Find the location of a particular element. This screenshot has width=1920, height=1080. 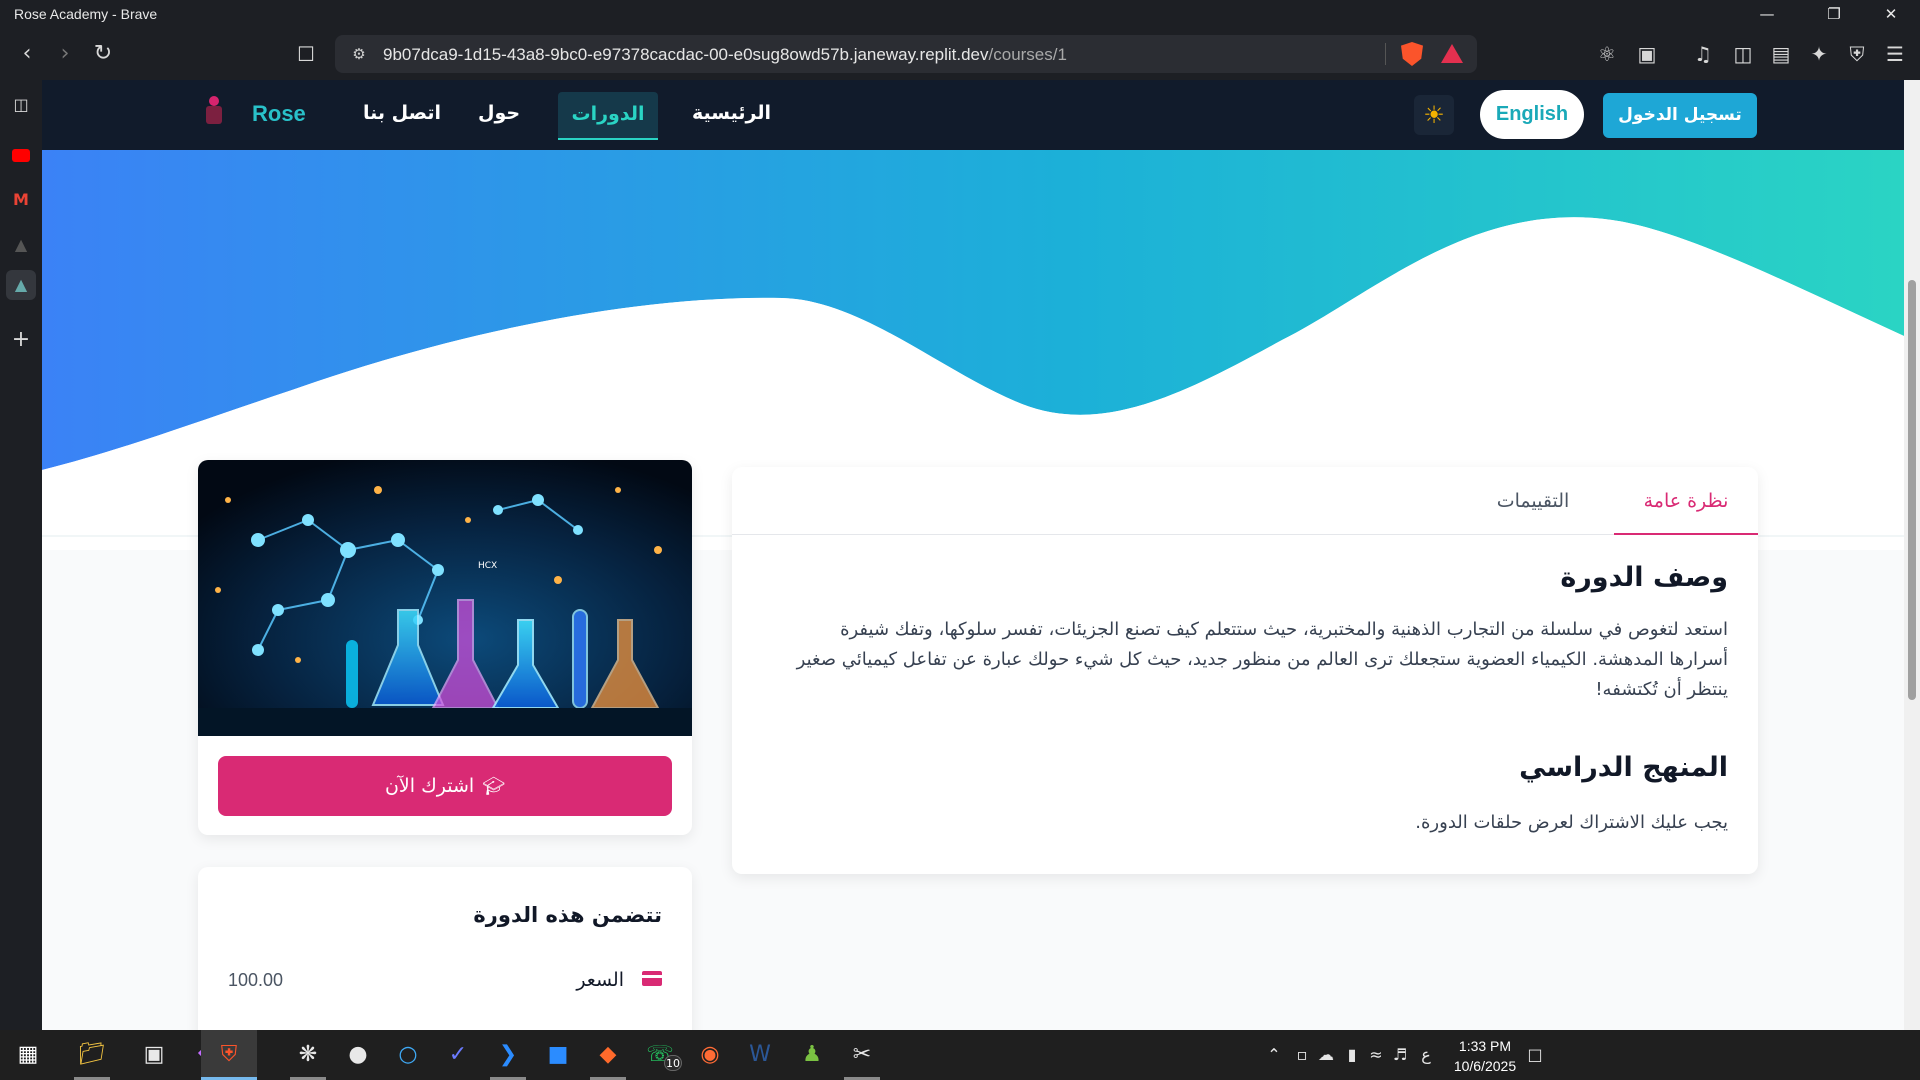

nav-home: الرئيسية is located at coordinates (731, 113).